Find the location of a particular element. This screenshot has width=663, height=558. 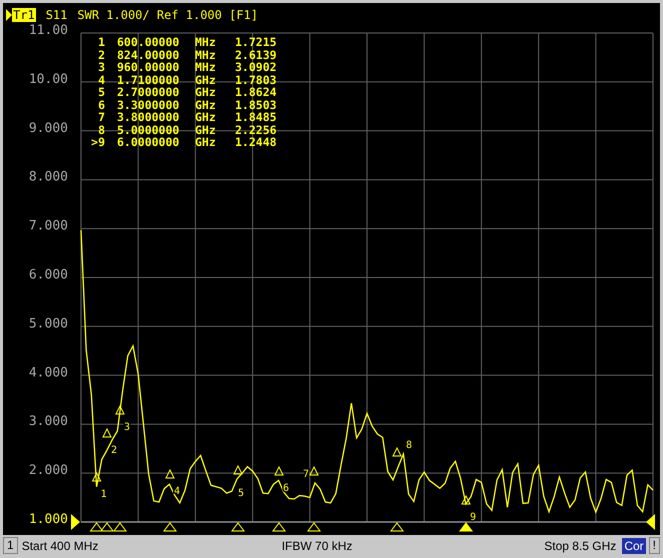

marker-number: 4 is located at coordinates (177, 491).